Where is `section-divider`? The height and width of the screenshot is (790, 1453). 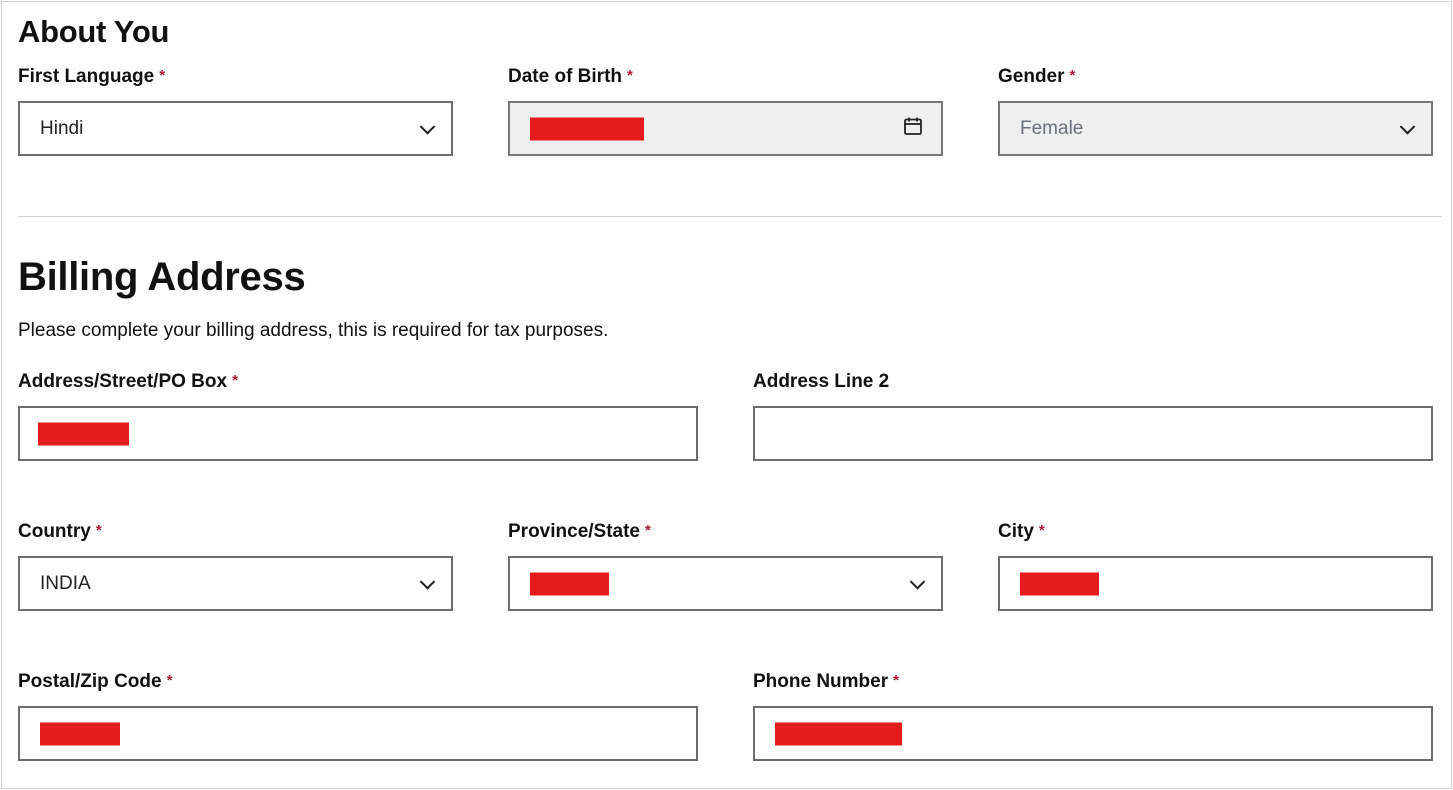
section-divider is located at coordinates (730, 216).